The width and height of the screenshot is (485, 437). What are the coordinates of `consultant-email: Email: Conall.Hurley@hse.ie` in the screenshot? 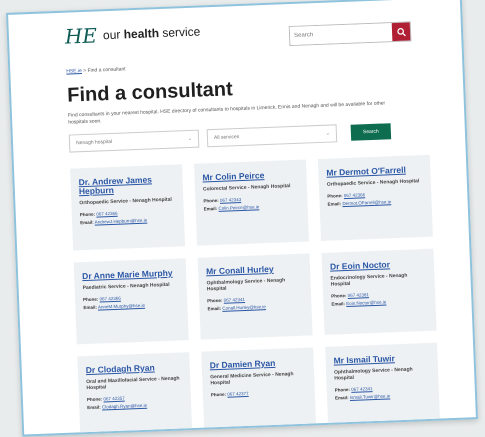 It's located at (255, 307).